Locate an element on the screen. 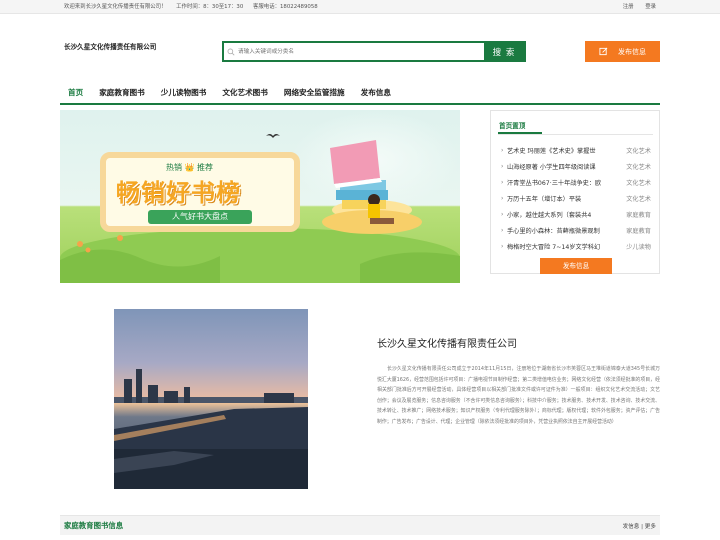  search-input is located at coordinates (361, 51).